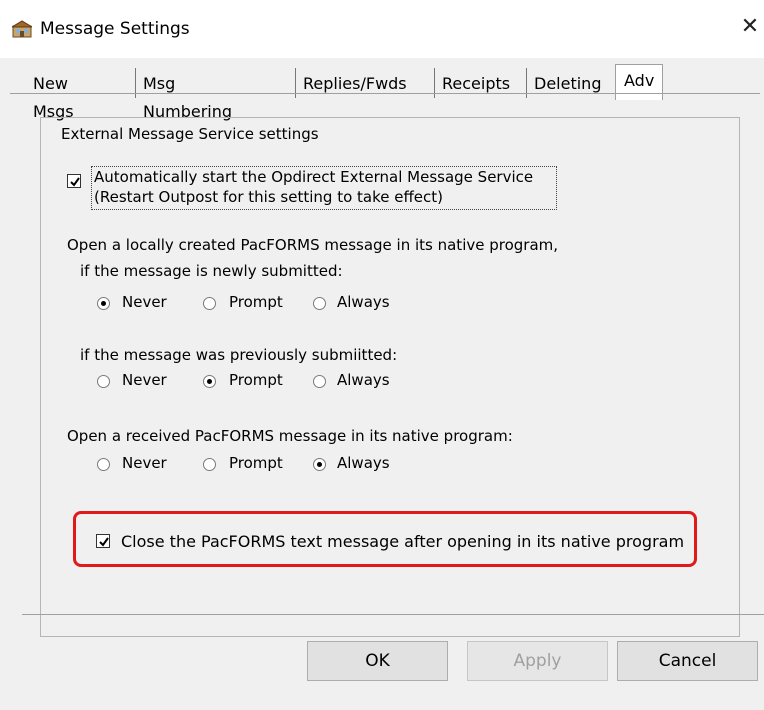 The width and height of the screenshot is (764, 710). Describe the element at coordinates (144, 463) in the screenshot. I see `received-never-label: Never` at that location.